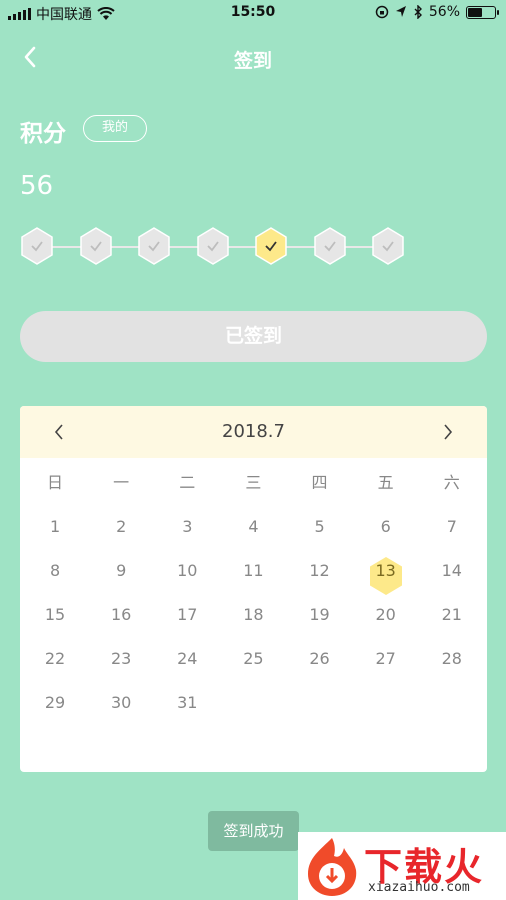 The image size is (506, 900). I want to click on calendar-day: 26, so click(320, 664).